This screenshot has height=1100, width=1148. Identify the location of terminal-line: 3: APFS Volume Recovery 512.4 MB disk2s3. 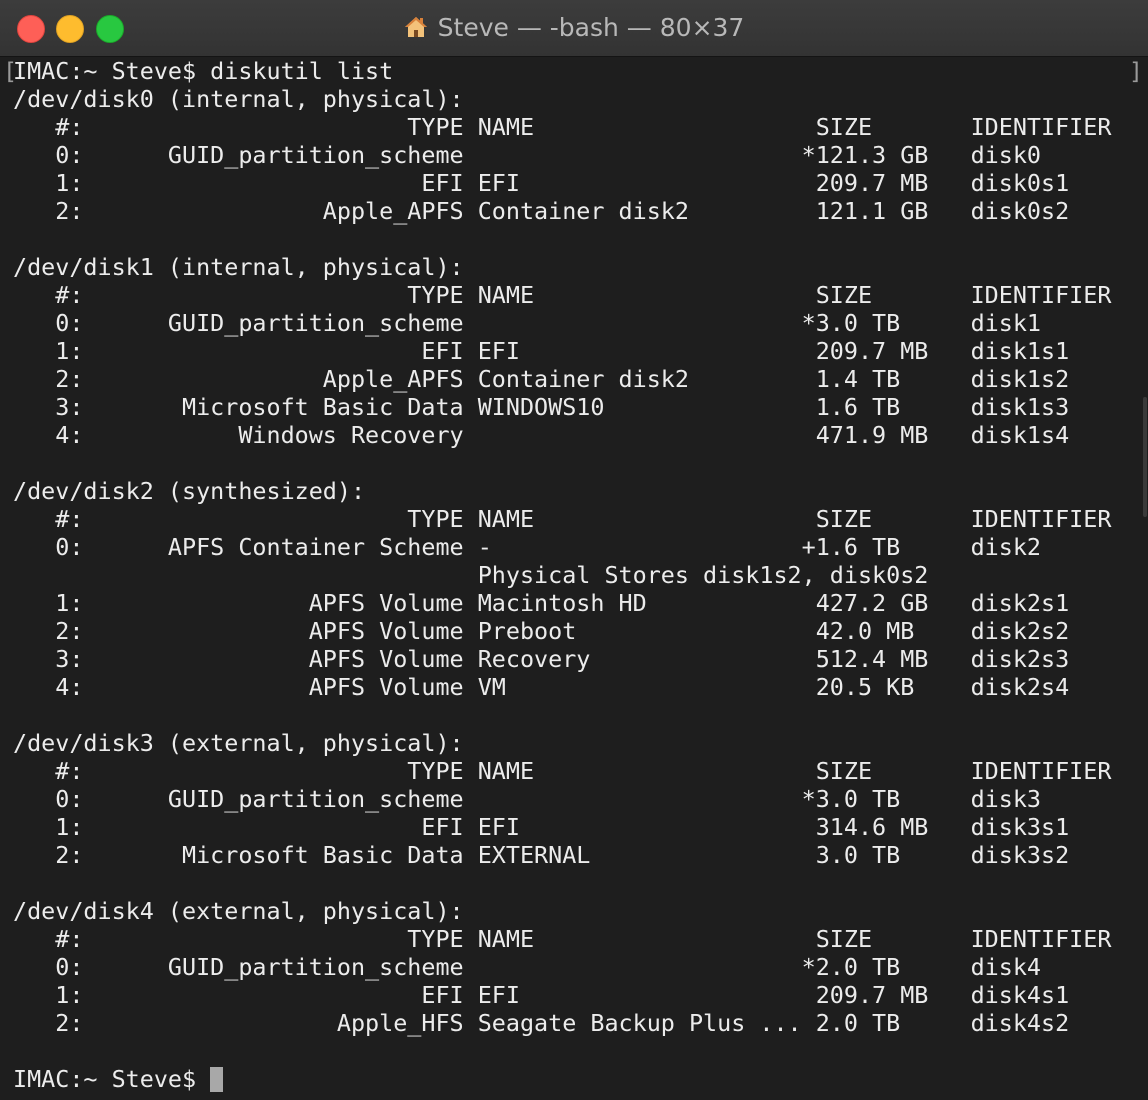
(541, 659).